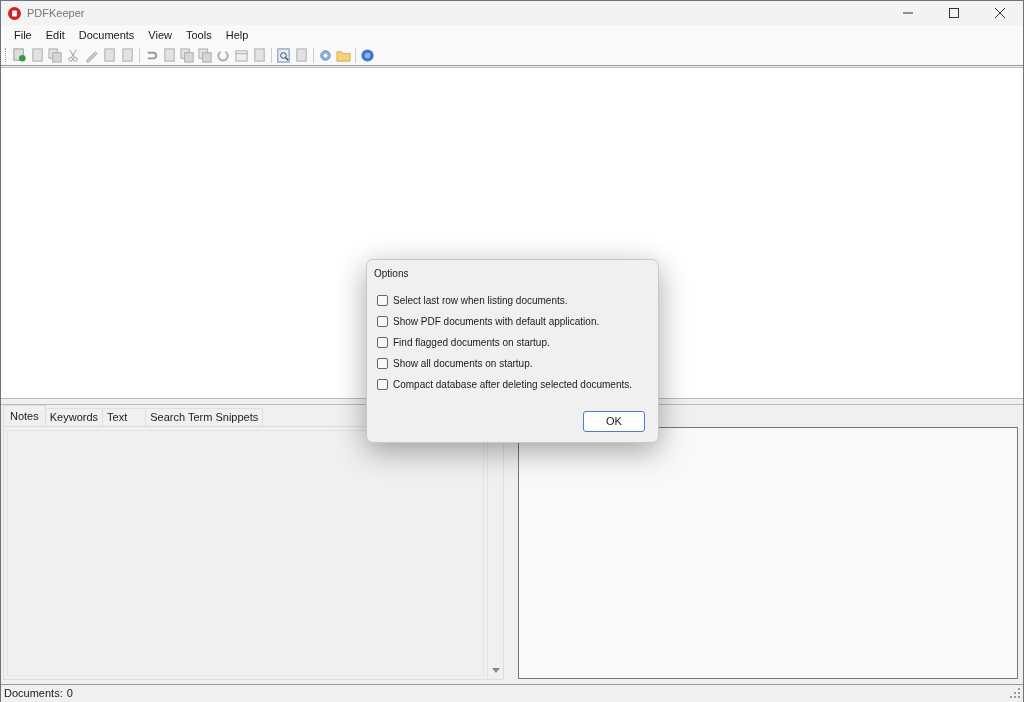 The image size is (1024, 702). Describe the element at coordinates (480, 301) in the screenshot. I see `option-label: Select last row when listing documents.` at that location.